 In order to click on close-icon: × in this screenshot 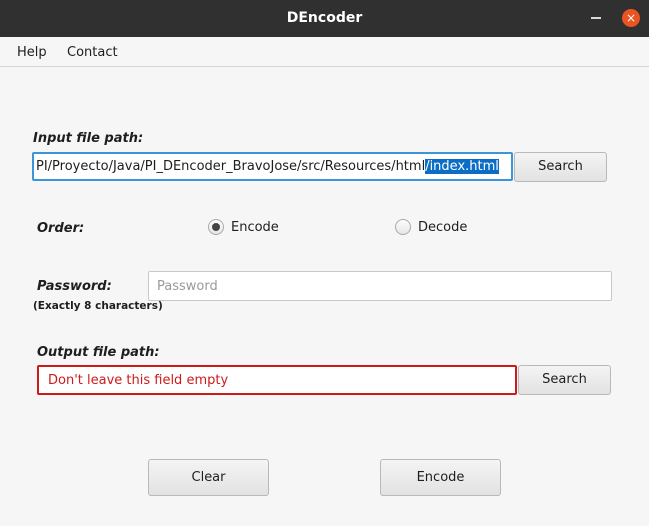, I will do `click(631, 18)`.